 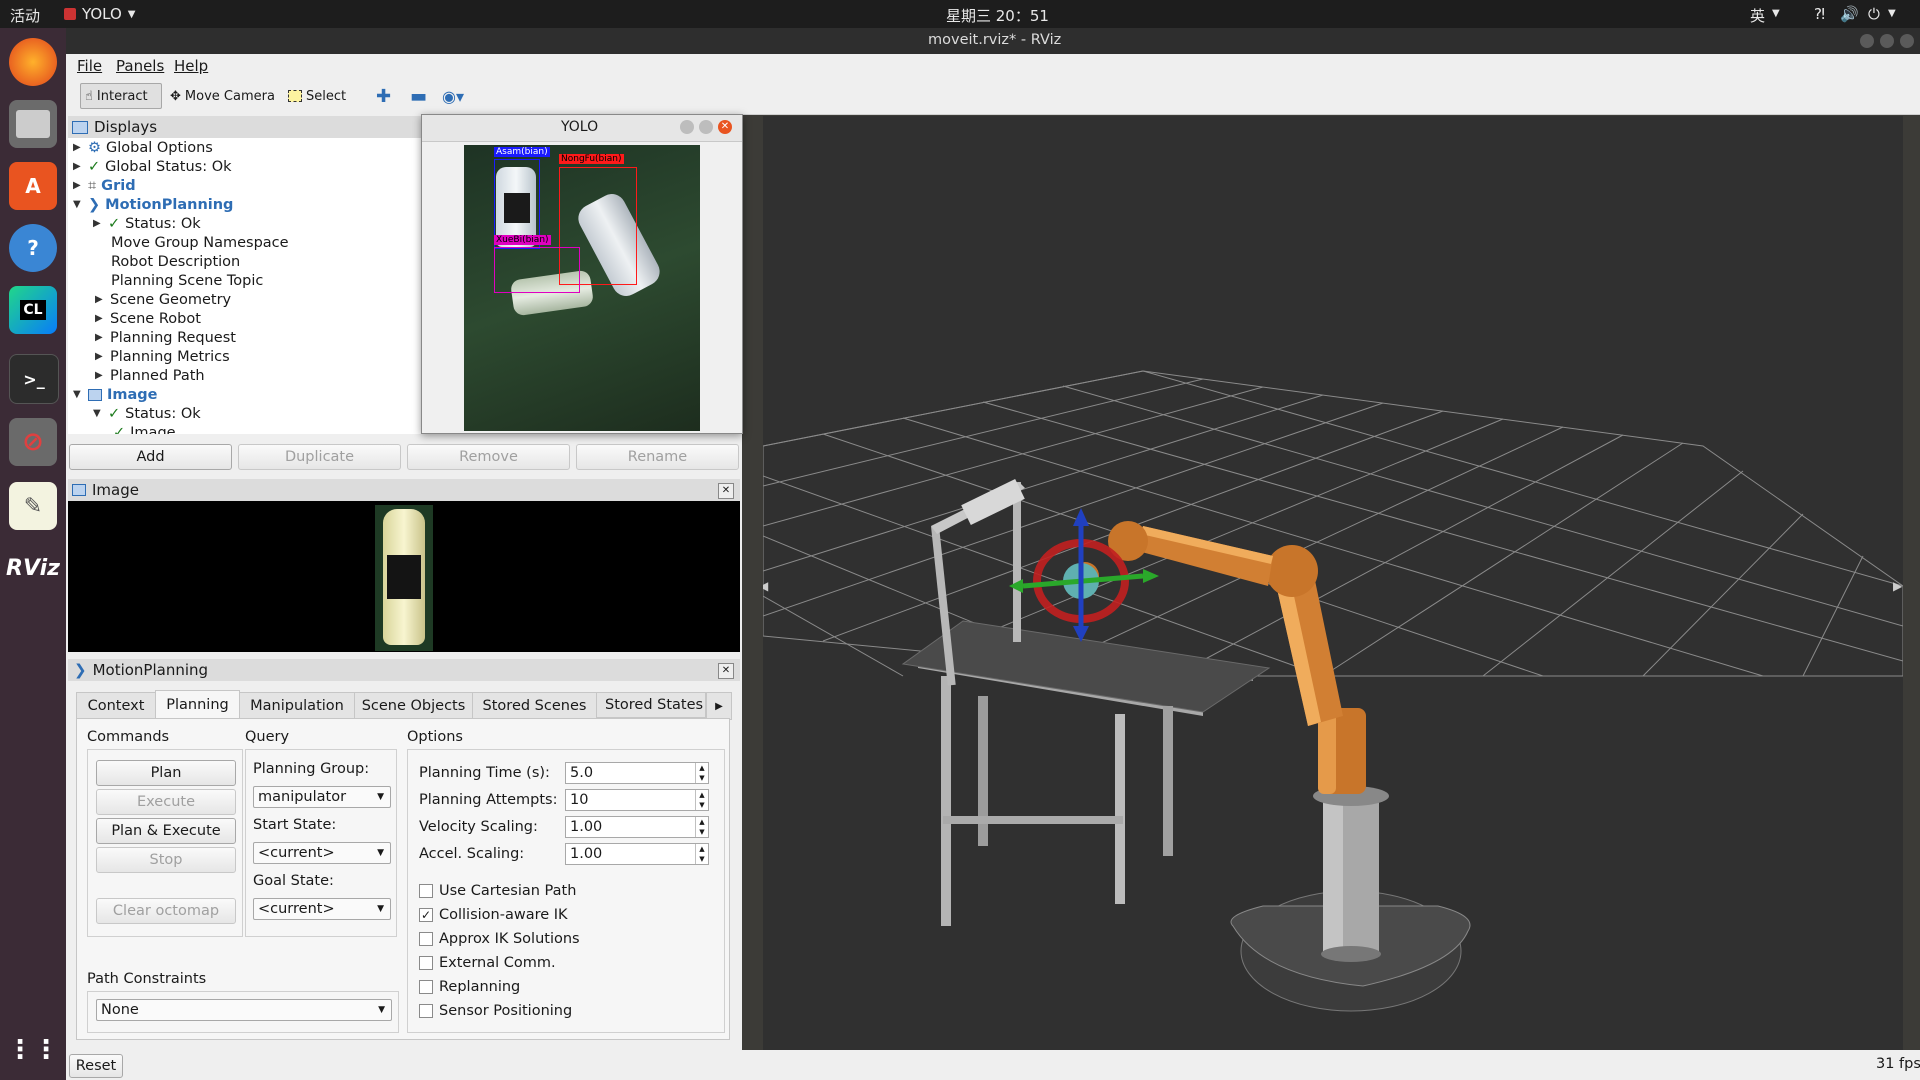 What do you see at coordinates (34, 379) in the screenshot?
I see `terminal-icon: >_` at bounding box center [34, 379].